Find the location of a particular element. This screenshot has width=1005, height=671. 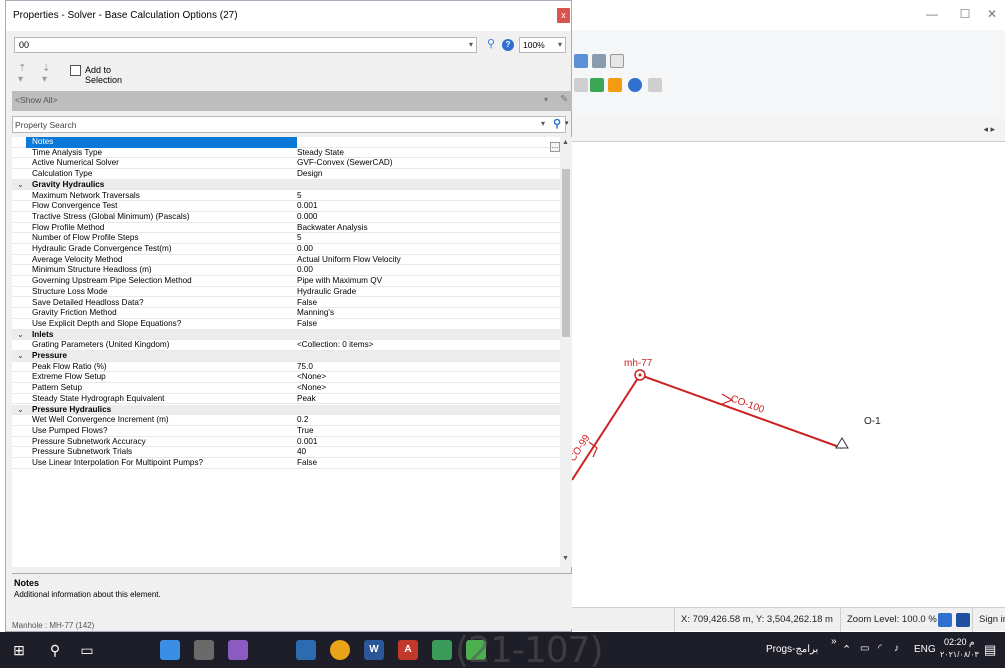

property-row: Save Detailed Headloss Data? False is located at coordinates (286, 303).